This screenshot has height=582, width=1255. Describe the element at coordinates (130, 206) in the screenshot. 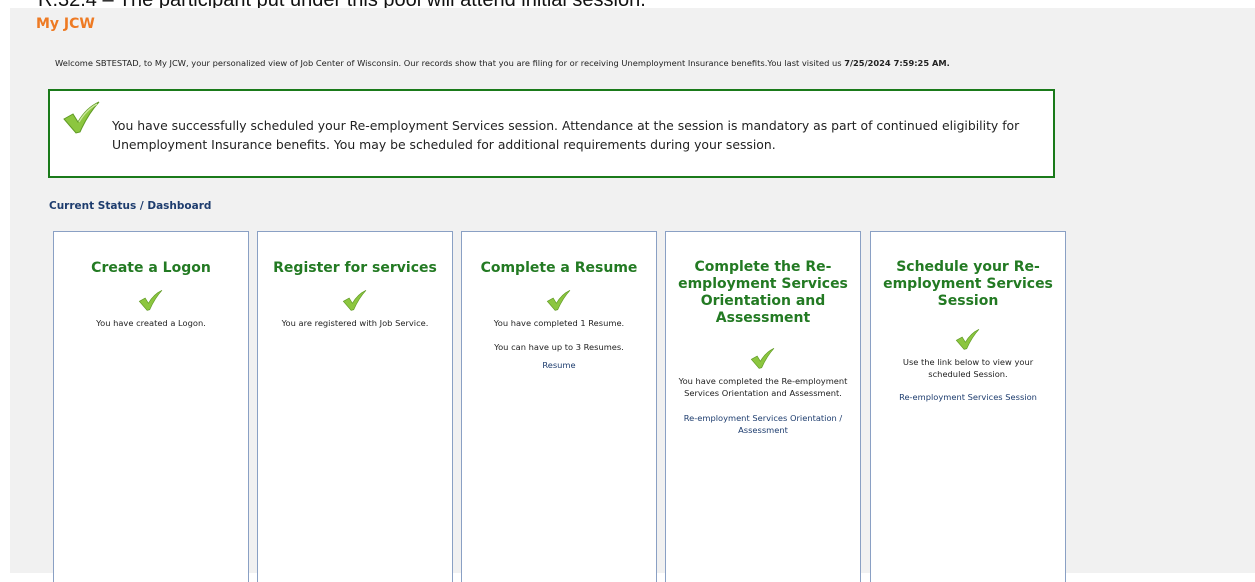

I see `dashboard-heading: Current Status / Dashboard` at that location.